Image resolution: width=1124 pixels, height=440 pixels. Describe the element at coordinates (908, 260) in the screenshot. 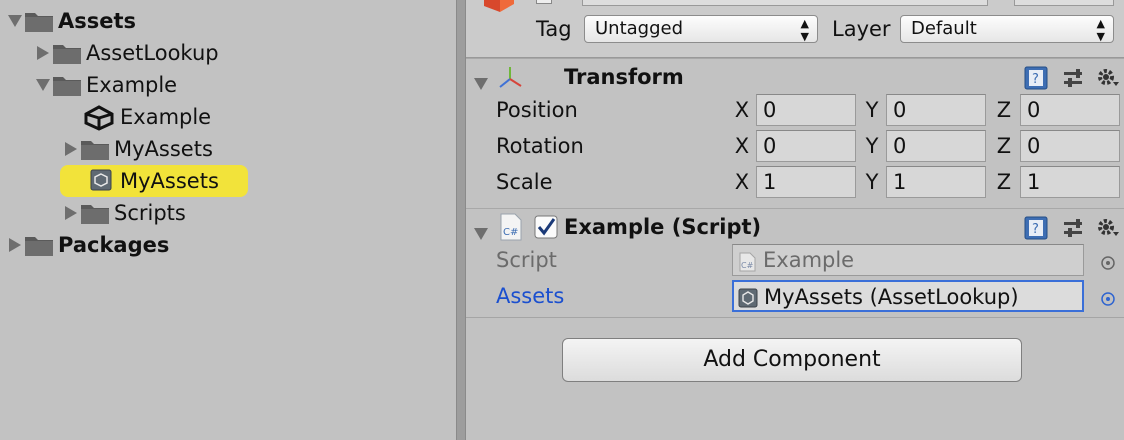

I see `script-field: C# Example` at that location.